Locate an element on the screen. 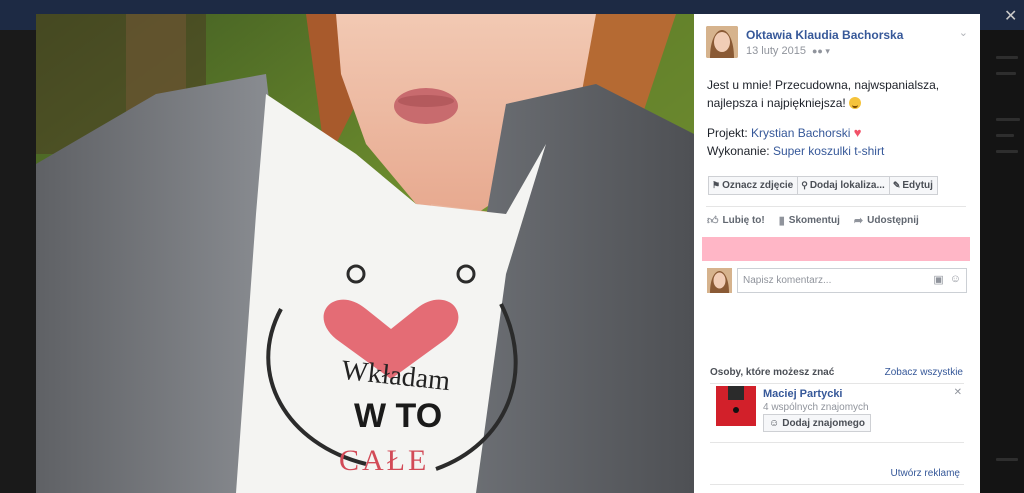 This screenshot has width=1024, height=493. highlight-bar is located at coordinates (836, 249).